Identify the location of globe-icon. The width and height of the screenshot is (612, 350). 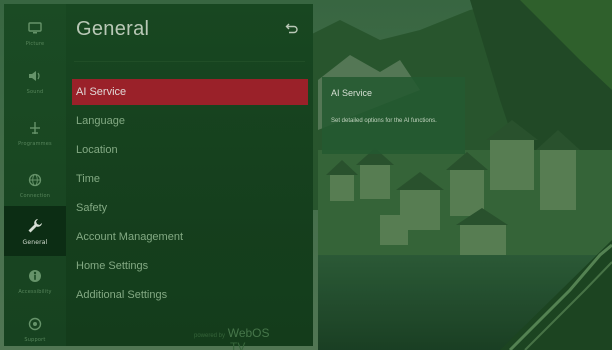
(35, 180).